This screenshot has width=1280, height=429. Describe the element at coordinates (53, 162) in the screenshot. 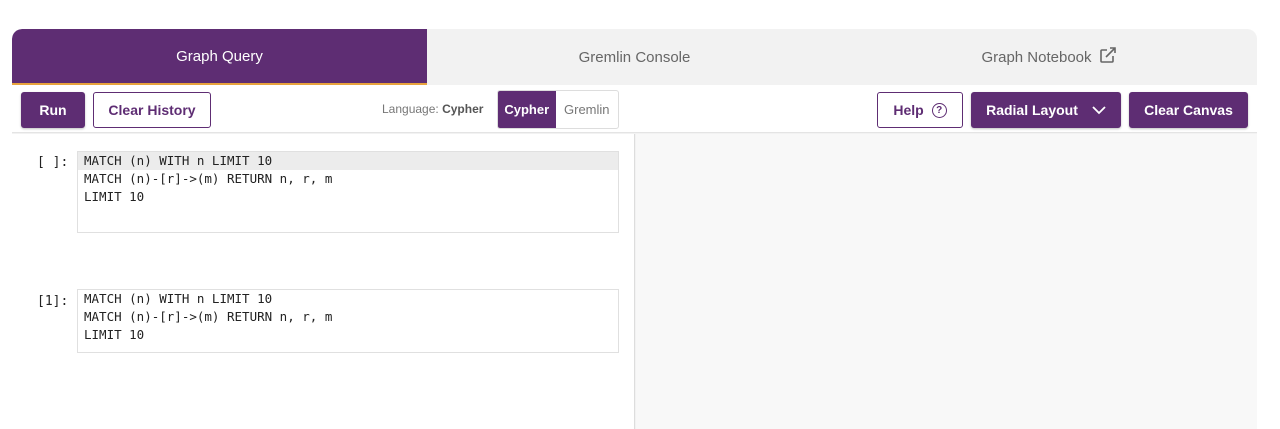

I see `cell-prompt: [ ]:` at that location.